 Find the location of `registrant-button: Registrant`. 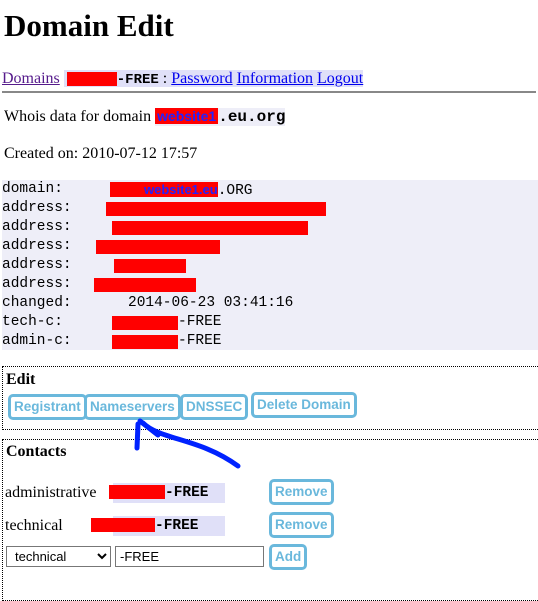

registrant-button: Registrant is located at coordinates (47, 407).